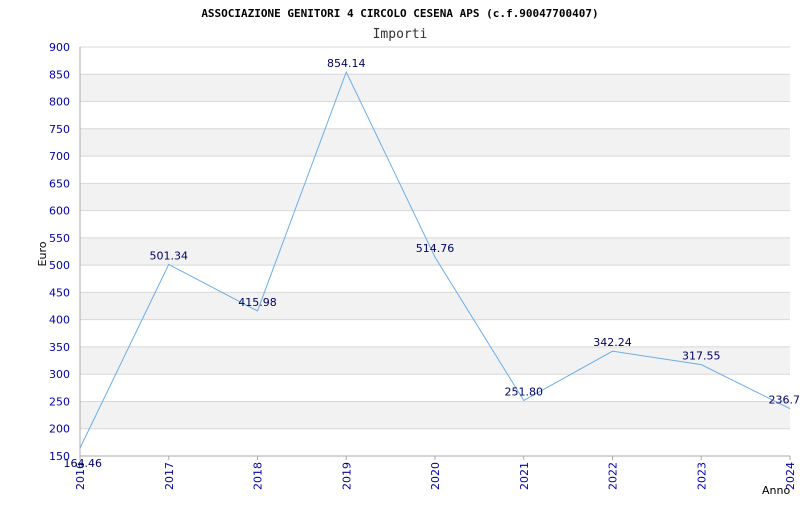 The height and width of the screenshot is (505, 800). I want to click on data-label: 317.55, so click(701, 356).